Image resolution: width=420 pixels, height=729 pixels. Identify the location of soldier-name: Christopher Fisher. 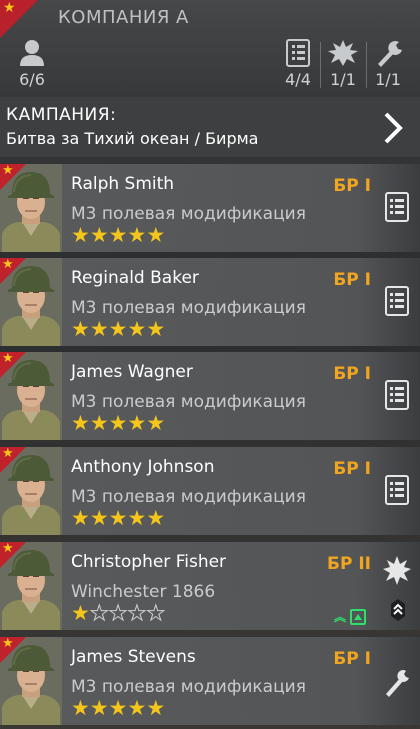
(149, 562).